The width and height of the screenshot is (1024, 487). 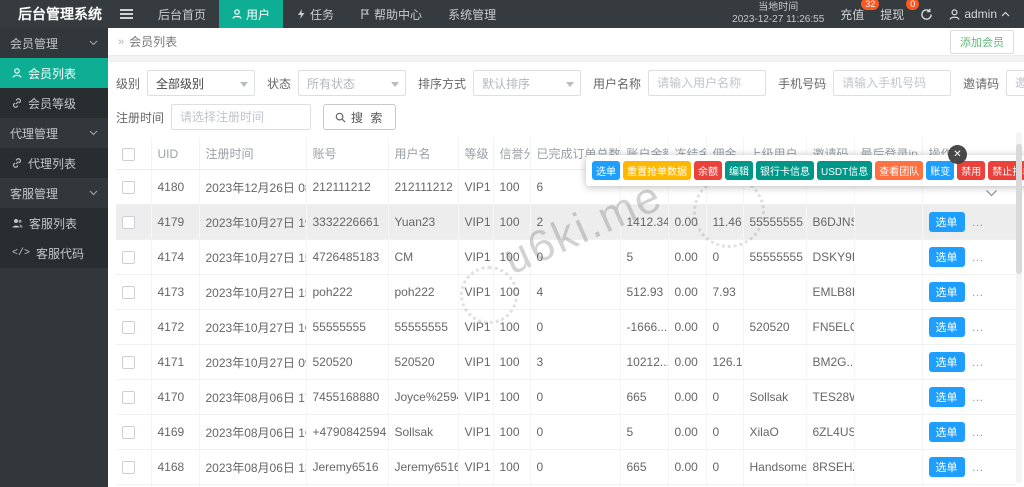 What do you see at coordinates (1019, 209) in the screenshot?
I see `scrollbar-thumb` at bounding box center [1019, 209].